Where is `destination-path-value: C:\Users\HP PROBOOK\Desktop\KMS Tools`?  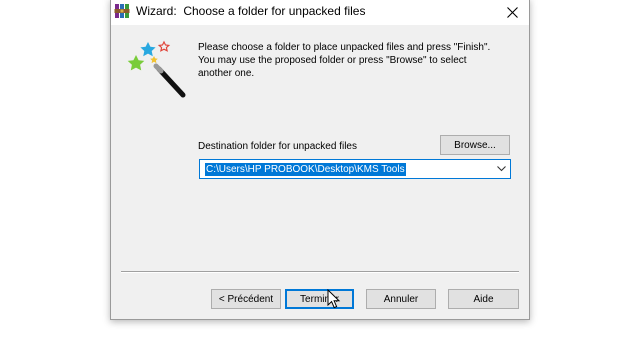 destination-path-value: C:\Users\HP PROBOOK\Desktop\KMS Tools is located at coordinates (305, 169).